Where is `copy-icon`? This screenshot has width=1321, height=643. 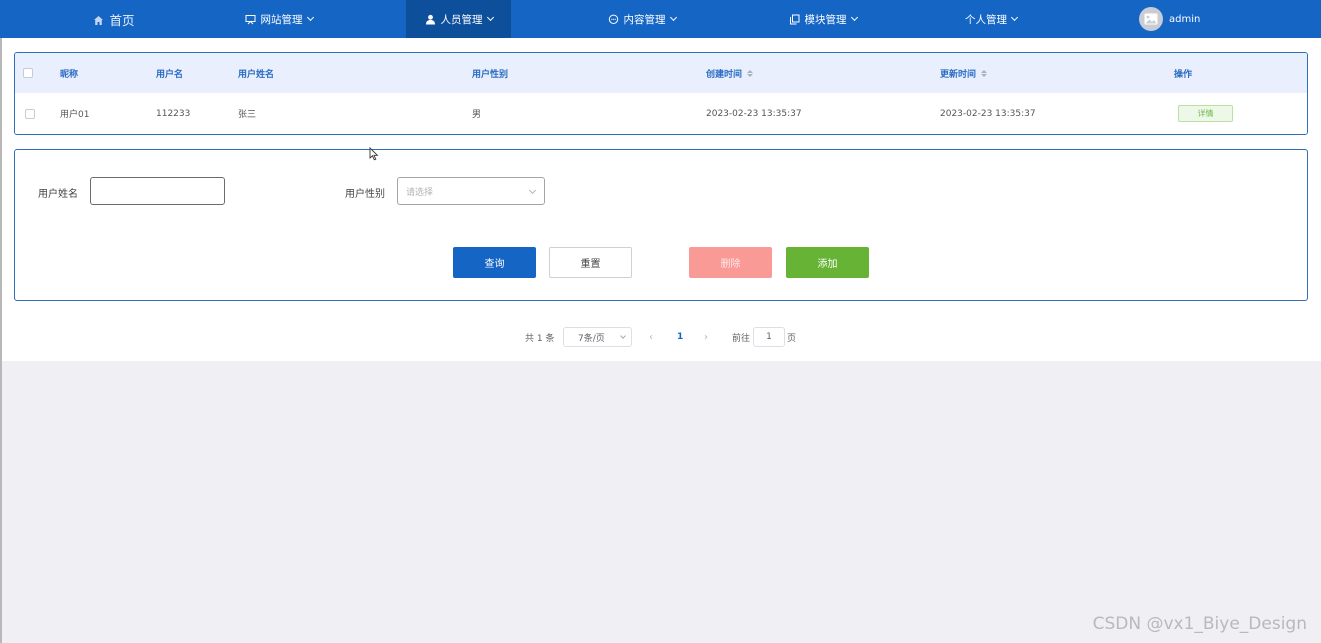
copy-icon is located at coordinates (794, 19).